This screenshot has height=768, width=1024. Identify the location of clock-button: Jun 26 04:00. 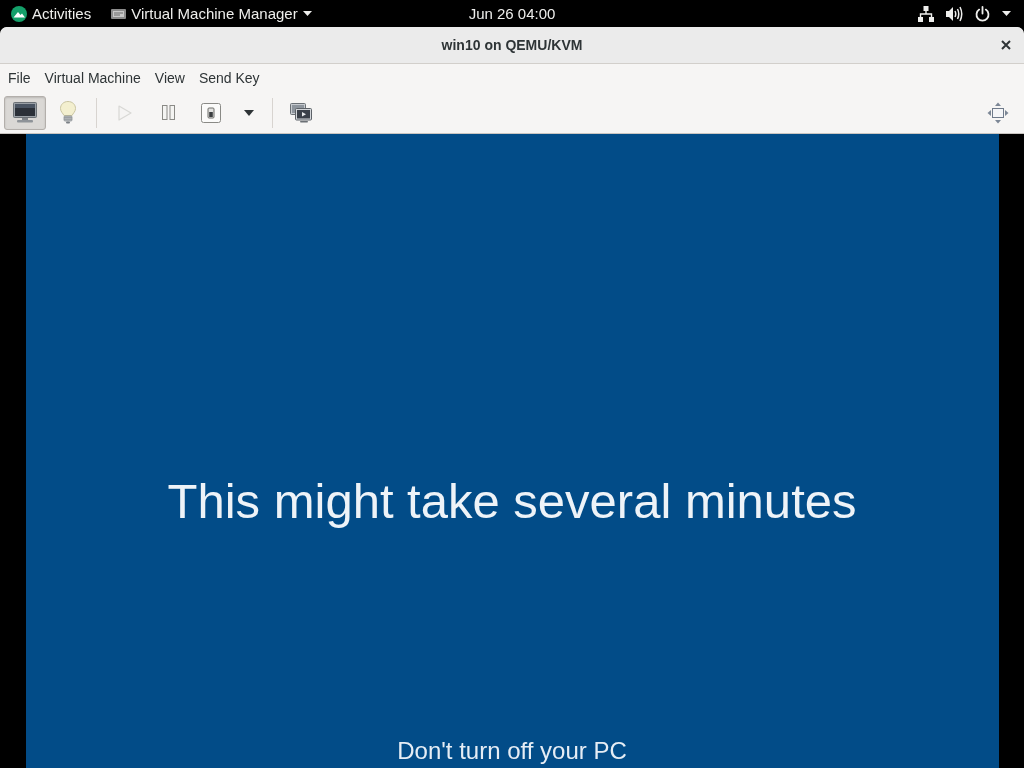
(512, 13).